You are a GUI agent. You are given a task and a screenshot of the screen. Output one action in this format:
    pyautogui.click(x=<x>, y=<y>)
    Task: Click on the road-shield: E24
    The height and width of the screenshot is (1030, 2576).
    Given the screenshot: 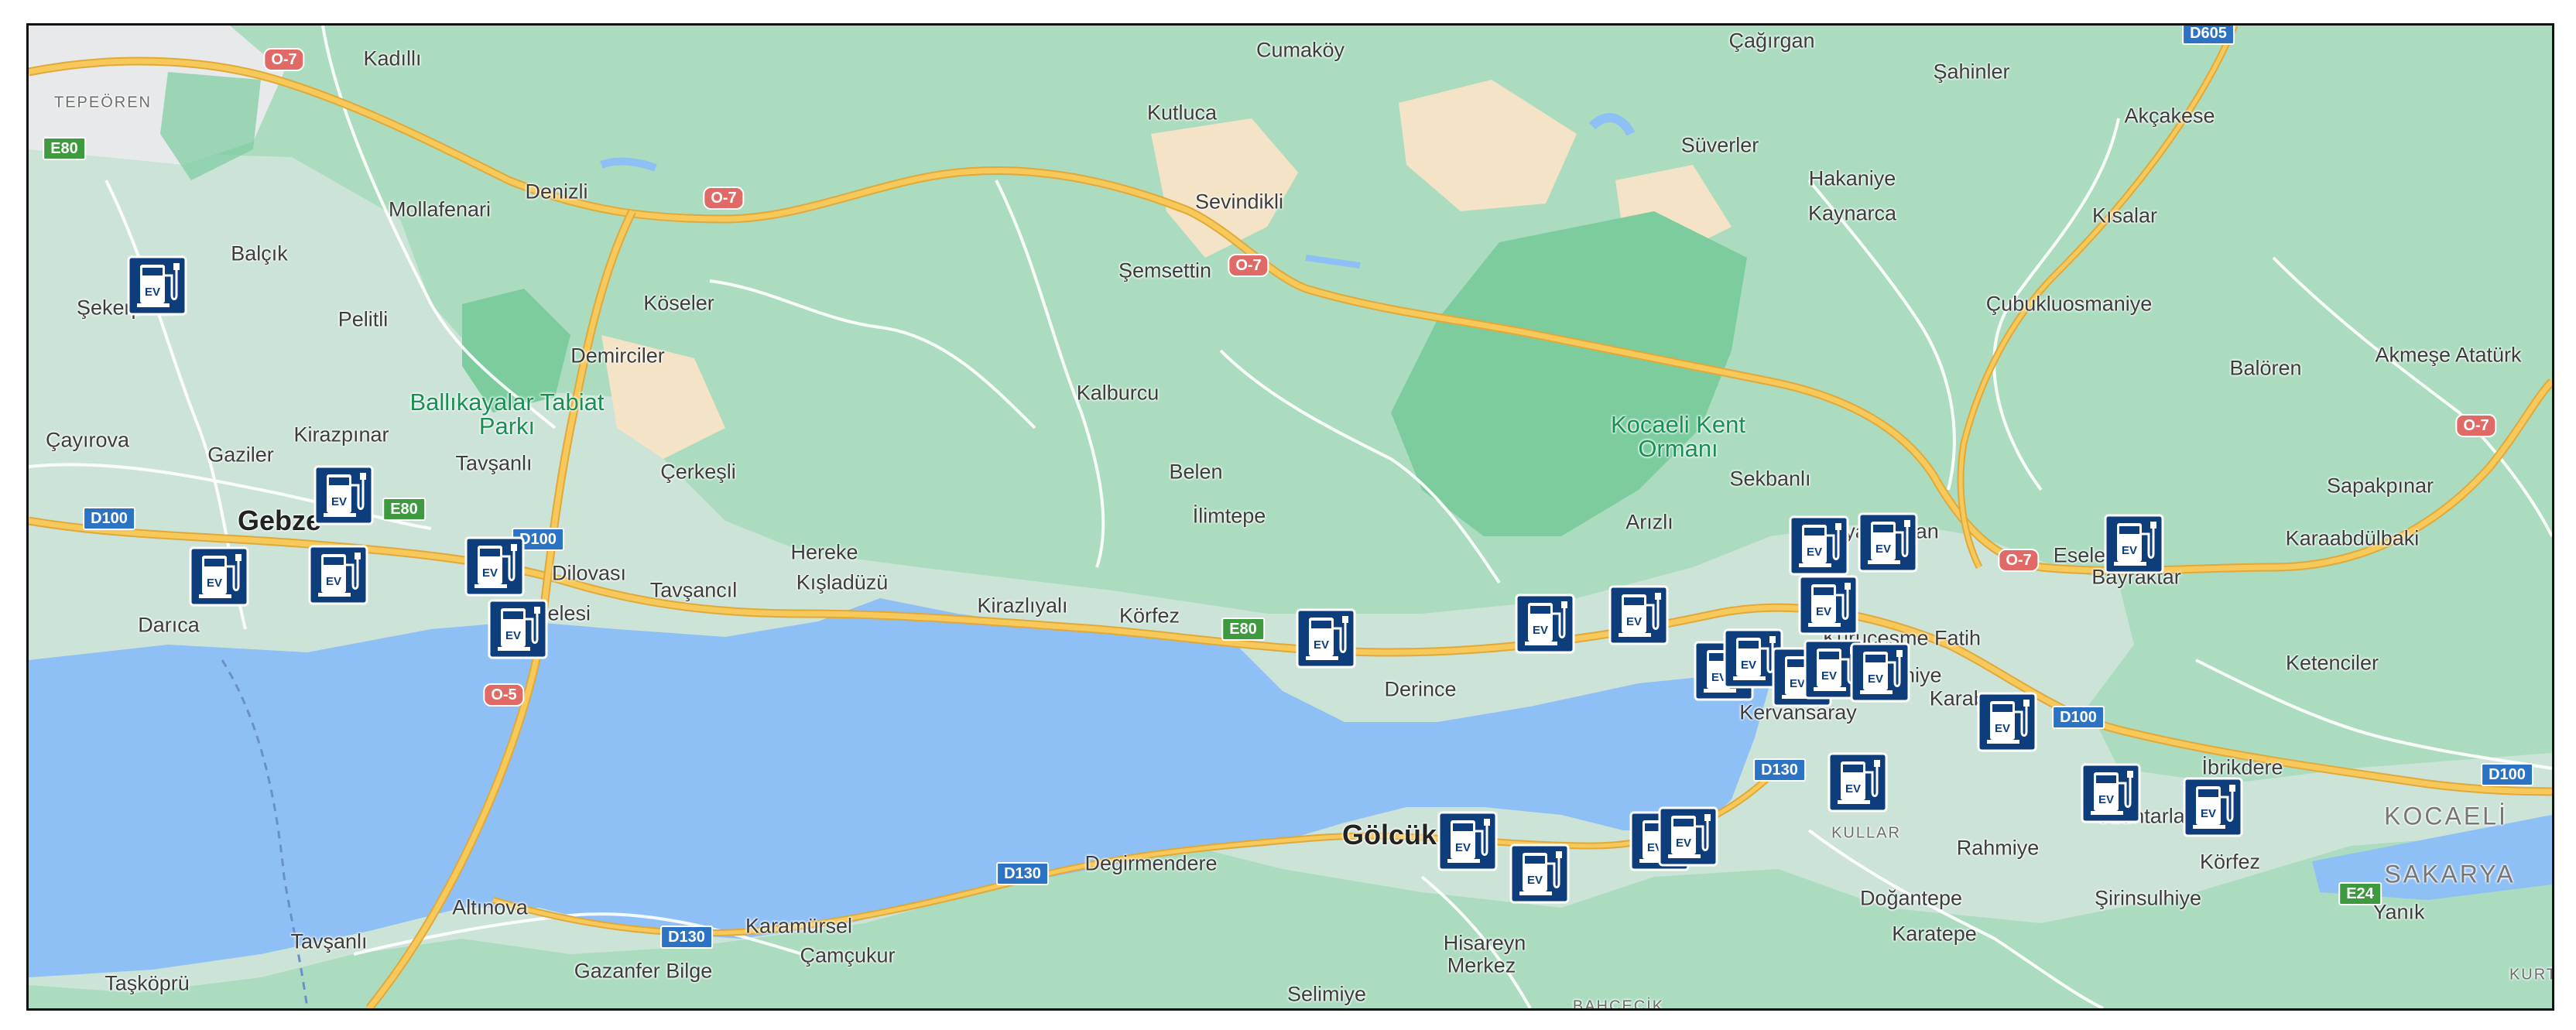 What is the action you would take?
    pyautogui.click(x=2360, y=893)
    